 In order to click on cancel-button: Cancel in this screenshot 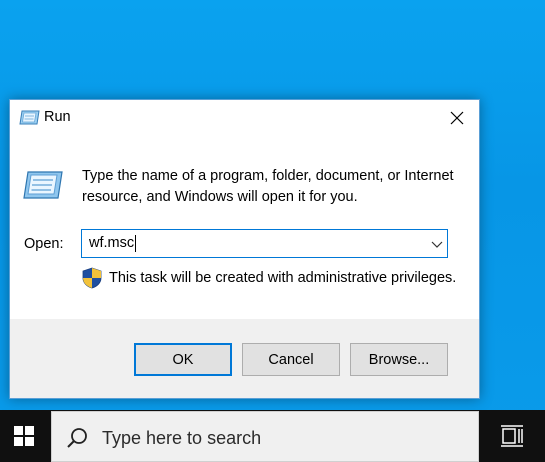, I will do `click(291, 359)`.